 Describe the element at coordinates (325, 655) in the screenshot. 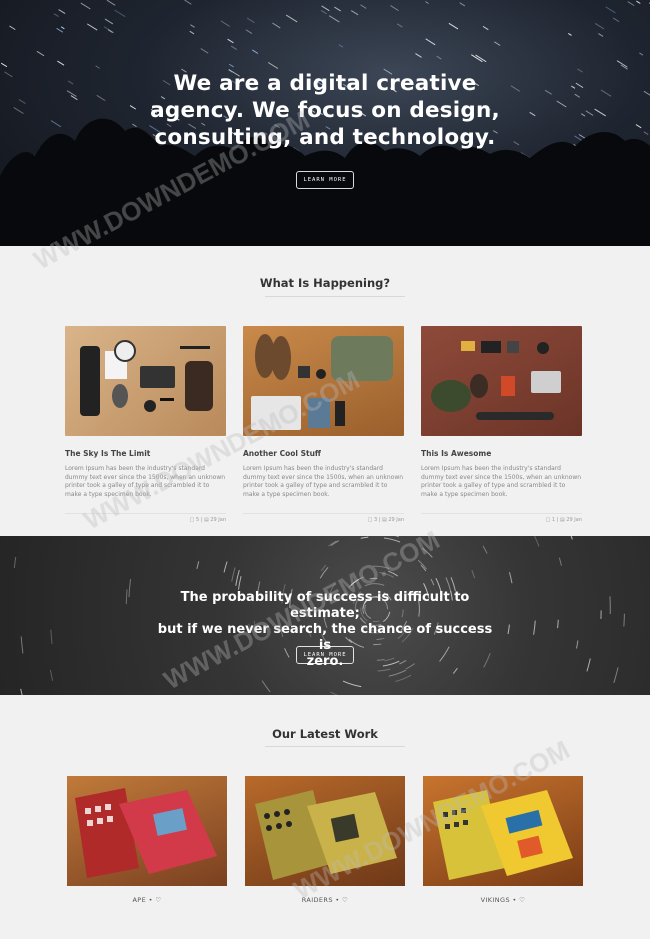

I see `quote-learn-more-button: LEARN MORE` at that location.